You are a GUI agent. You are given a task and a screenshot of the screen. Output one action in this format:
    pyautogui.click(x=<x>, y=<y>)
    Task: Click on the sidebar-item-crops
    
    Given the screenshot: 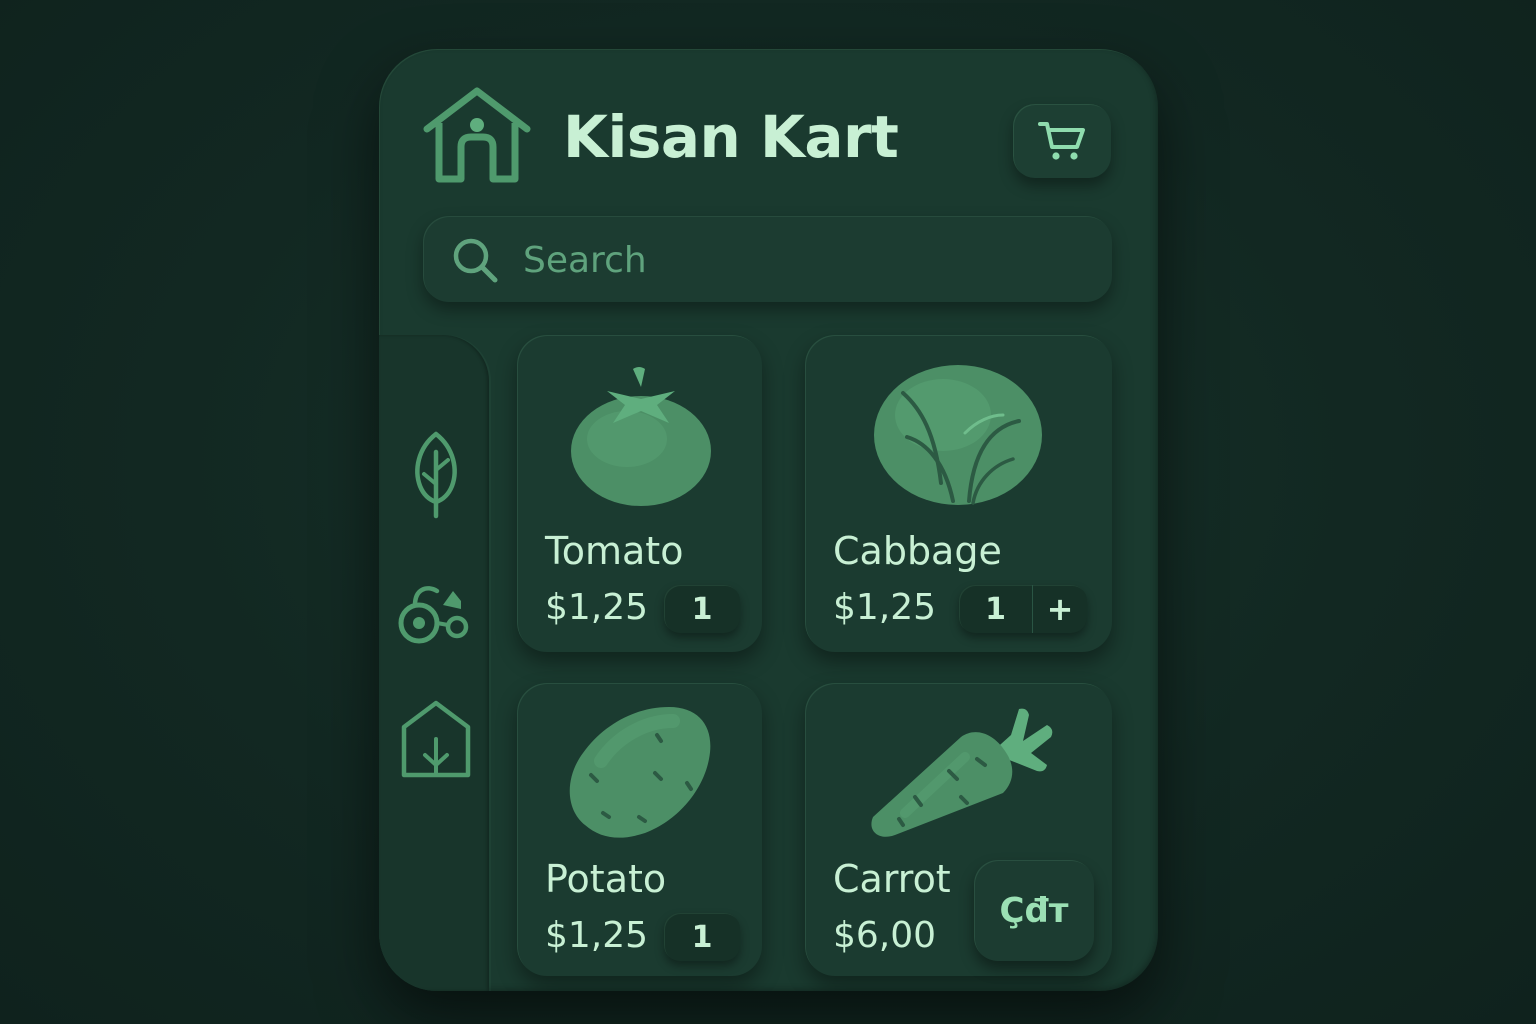 What is the action you would take?
    pyautogui.click(x=436, y=475)
    